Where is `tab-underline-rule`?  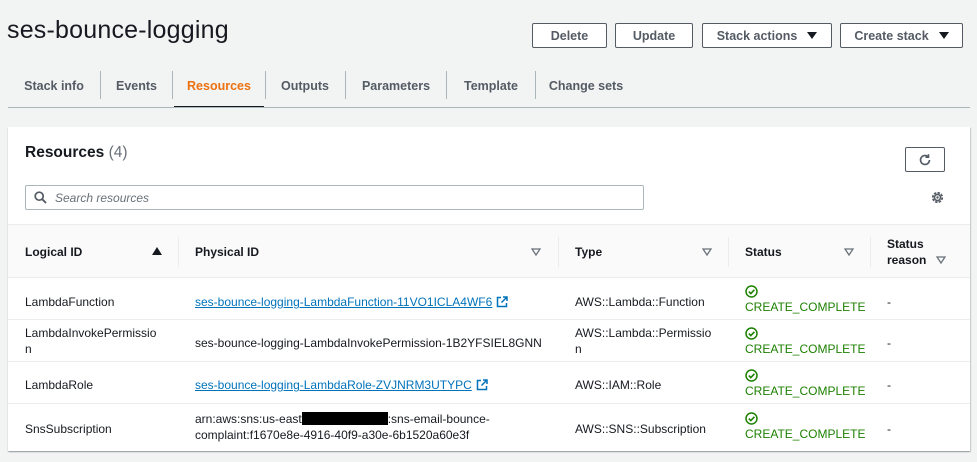
tab-underline-rule is located at coordinates (489, 107).